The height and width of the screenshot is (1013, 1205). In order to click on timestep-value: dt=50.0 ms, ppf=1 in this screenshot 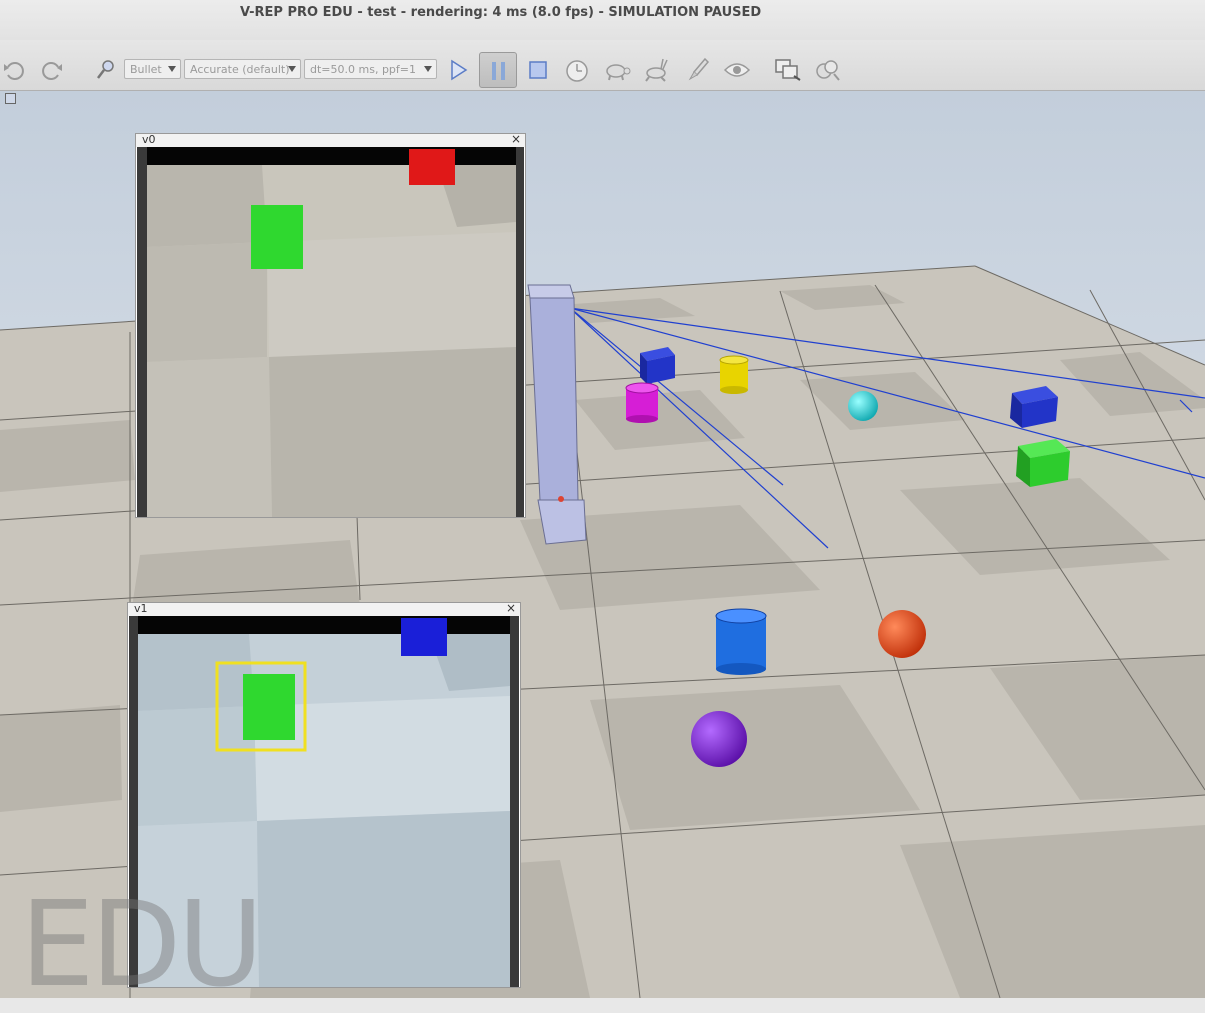, I will do `click(363, 69)`.